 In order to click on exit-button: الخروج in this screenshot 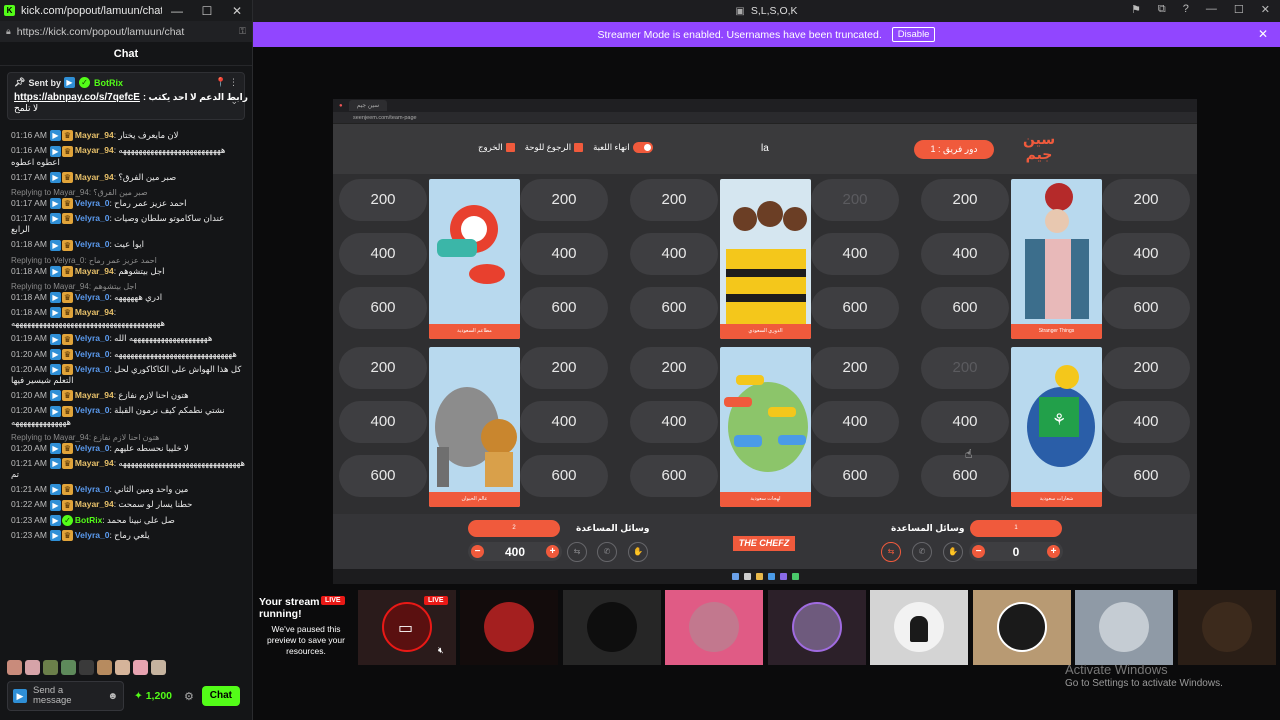, I will do `click(496, 147)`.